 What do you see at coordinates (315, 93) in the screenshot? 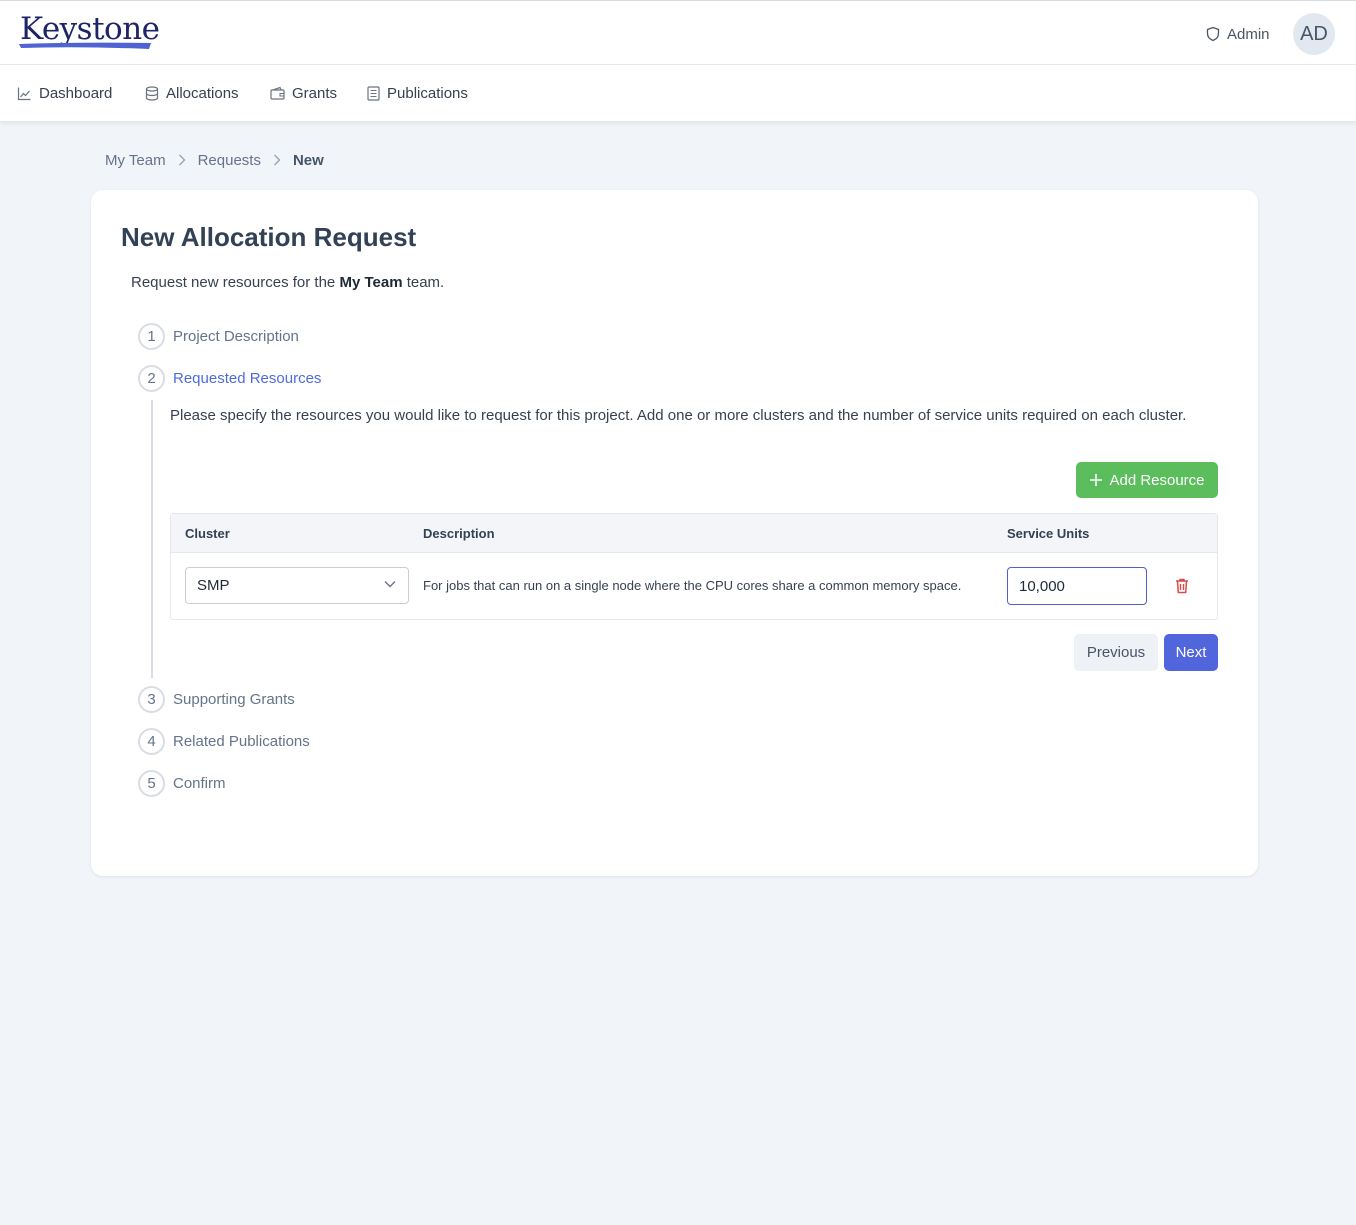
I see `nav-label-grants: Grants` at bounding box center [315, 93].